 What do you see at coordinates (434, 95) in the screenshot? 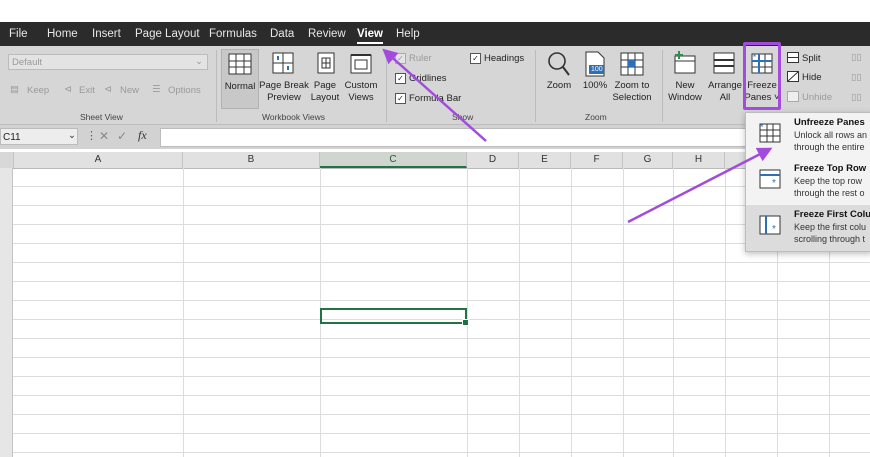
I see `arrow-to-view-tab` at bounding box center [434, 95].